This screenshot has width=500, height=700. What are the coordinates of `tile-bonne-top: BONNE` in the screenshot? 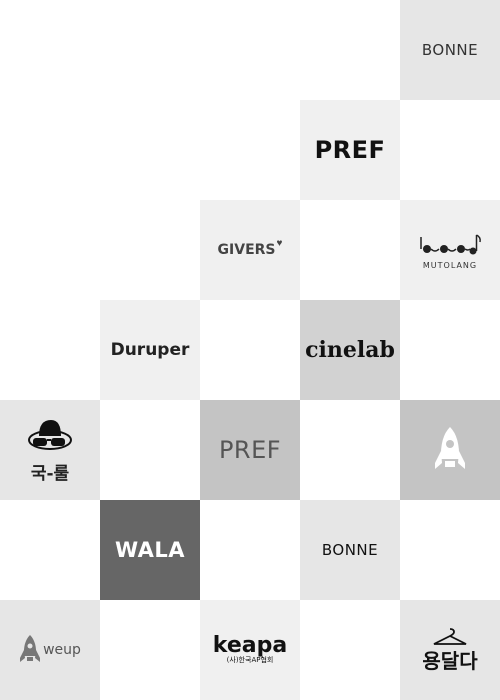 It's located at (450, 50).